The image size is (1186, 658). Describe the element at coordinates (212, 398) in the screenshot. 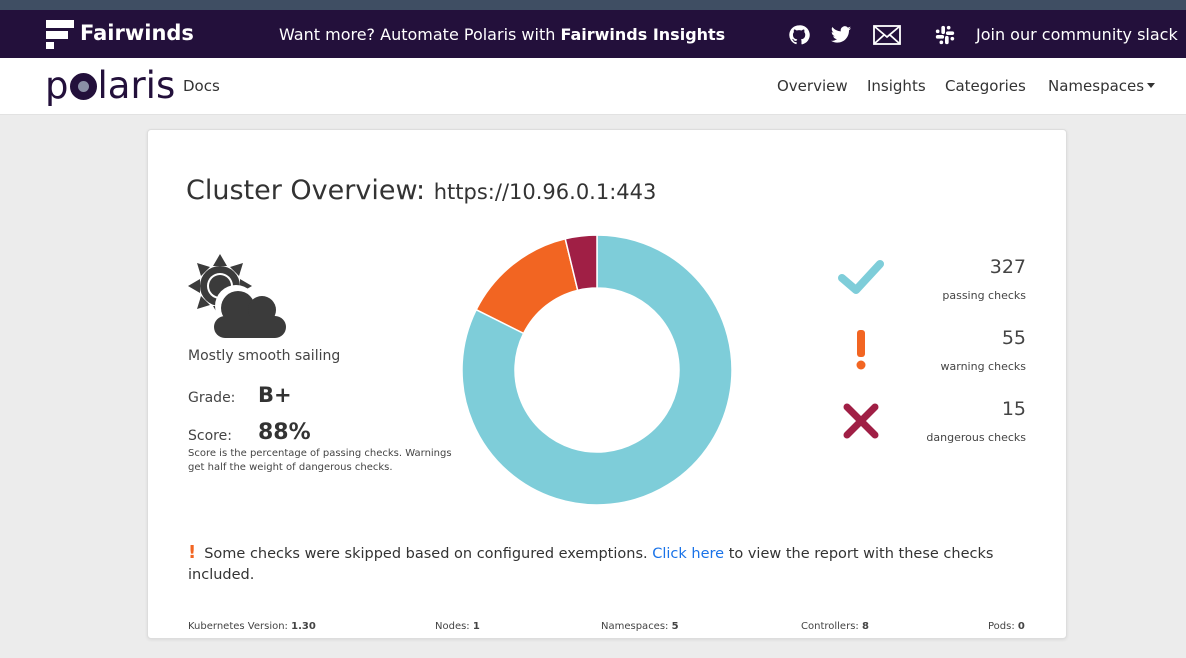

I see `grade-label: Grade:` at that location.